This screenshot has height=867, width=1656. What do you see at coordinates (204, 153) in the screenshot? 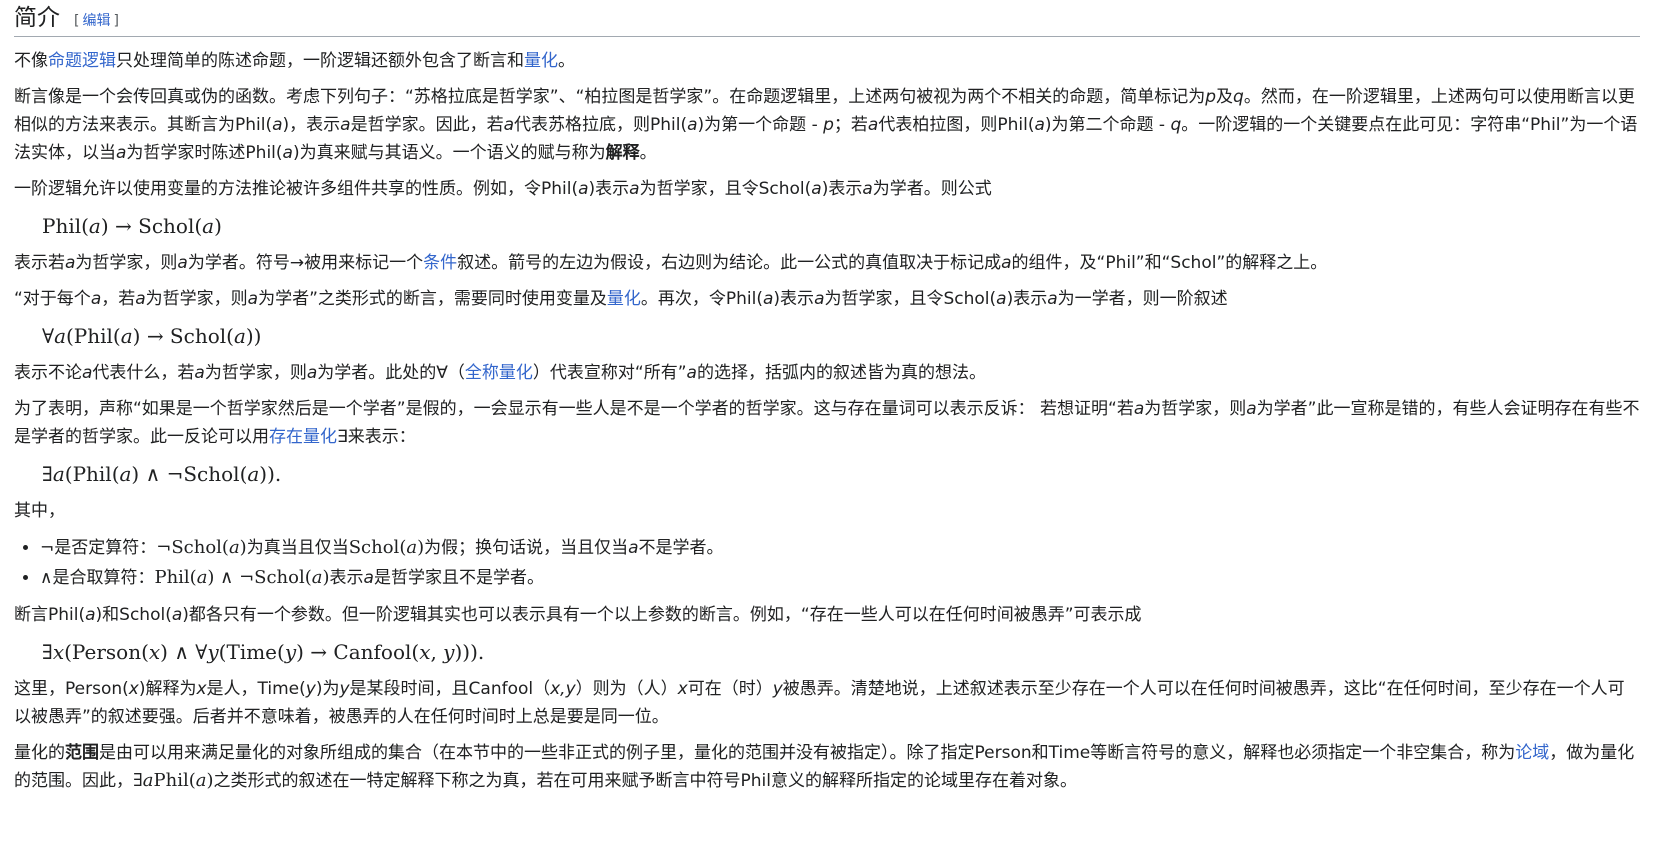
I see `text: 为哲学家时陈述Phil(` at bounding box center [204, 153].